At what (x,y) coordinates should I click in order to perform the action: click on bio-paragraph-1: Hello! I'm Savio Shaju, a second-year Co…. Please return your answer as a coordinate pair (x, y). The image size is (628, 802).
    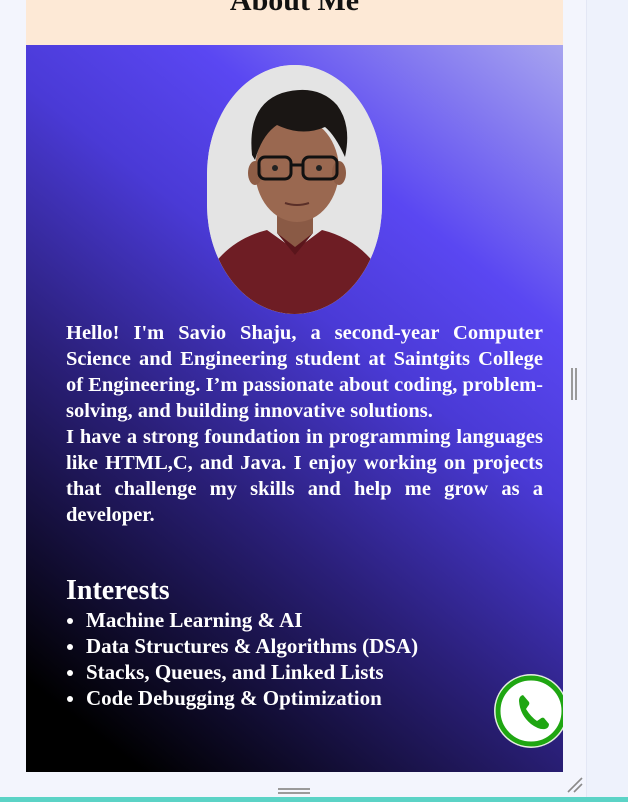
    Looking at the image, I should click on (304, 372).